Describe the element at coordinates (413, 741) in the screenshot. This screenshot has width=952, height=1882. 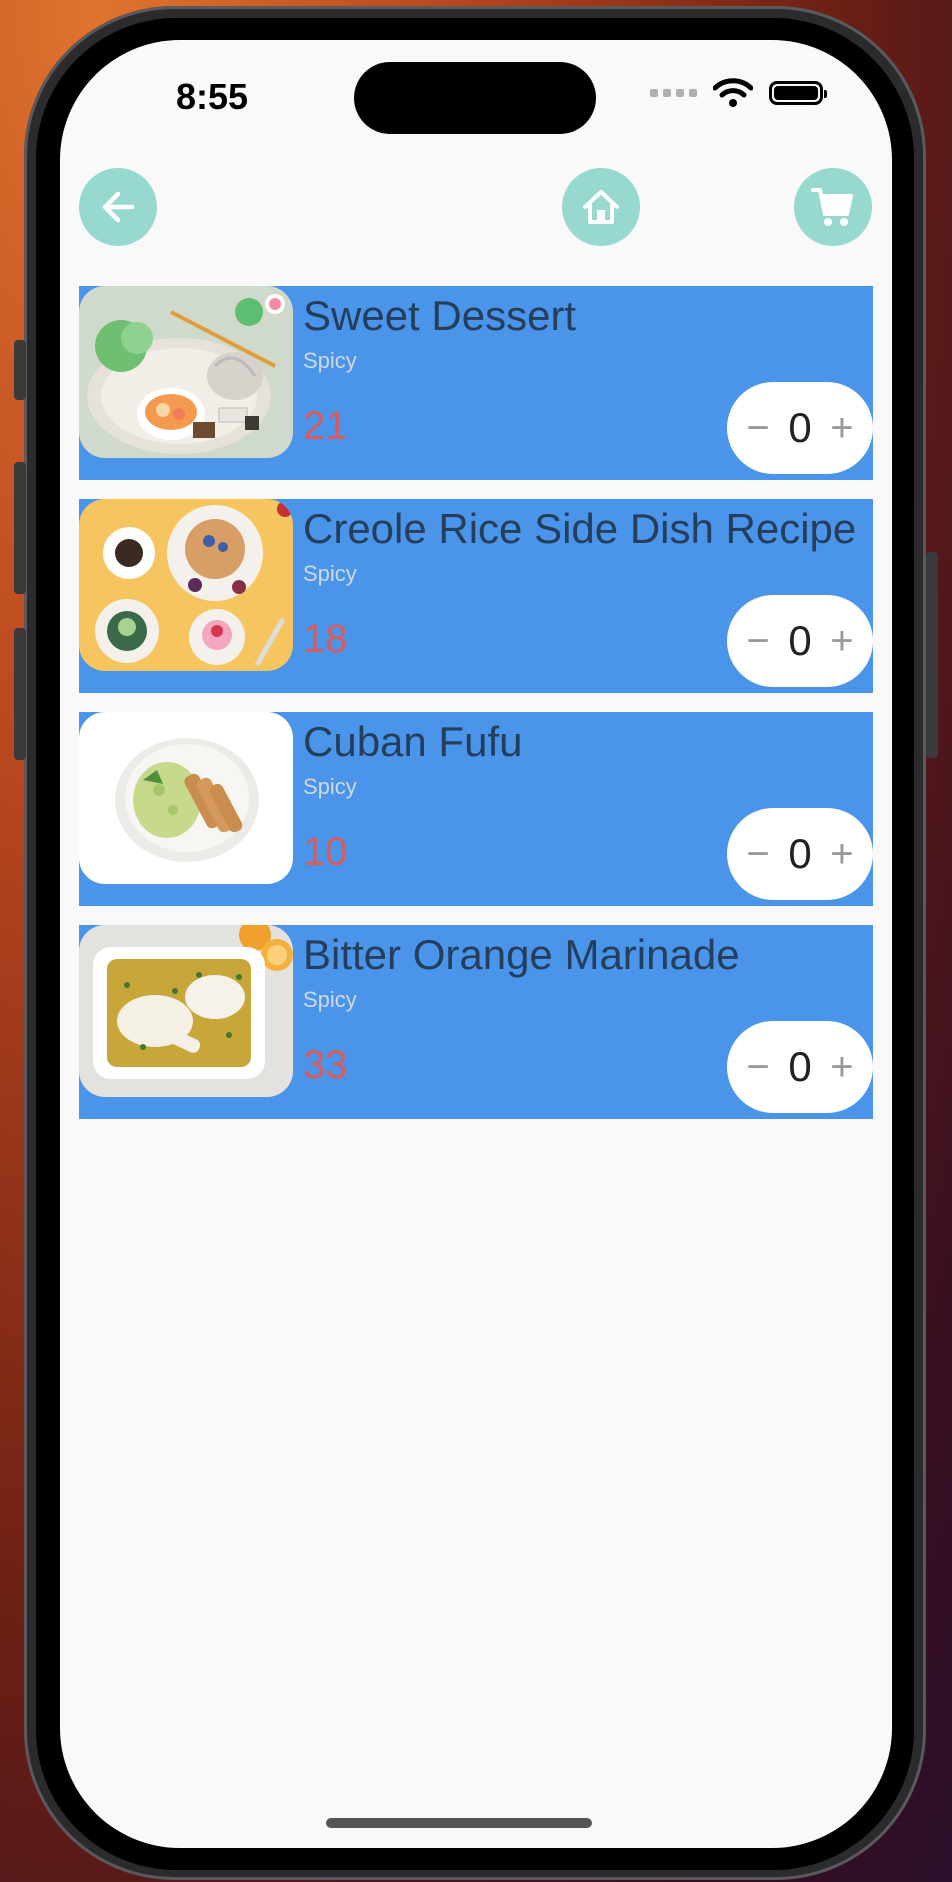
I see `product-title: Cuban Fufu` at that location.